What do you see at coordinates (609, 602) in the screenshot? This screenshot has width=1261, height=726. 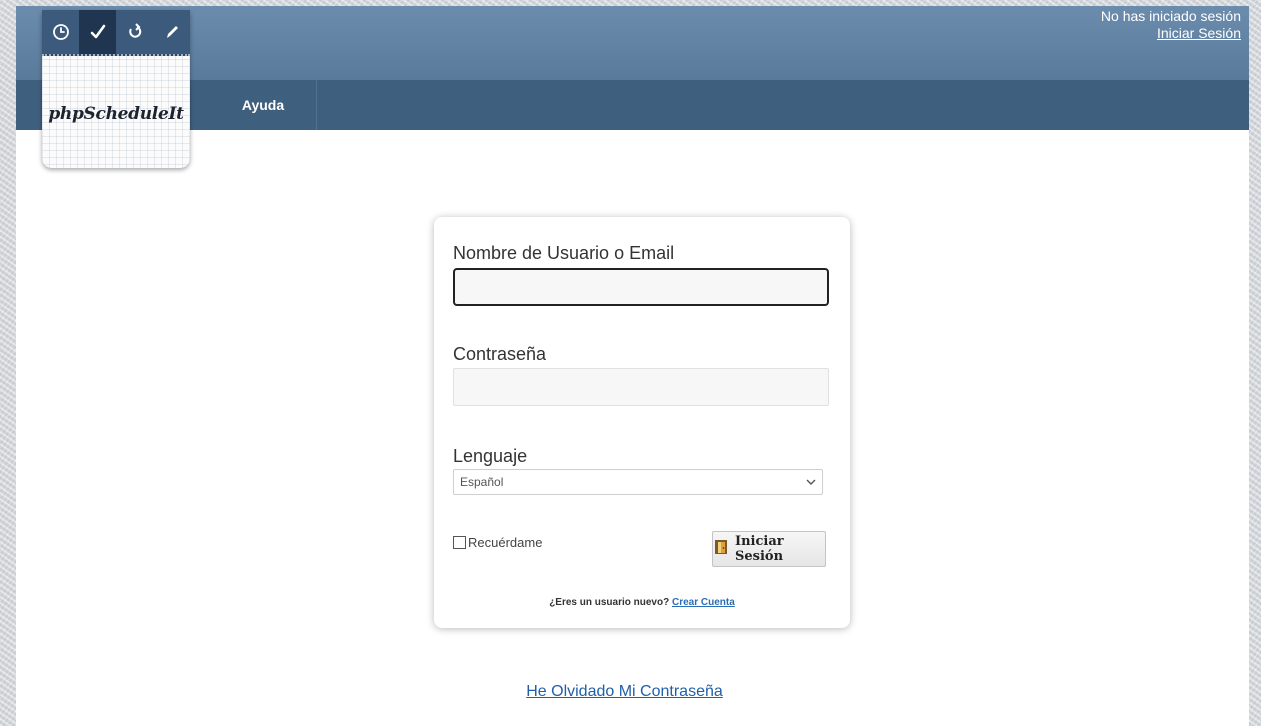 I see `new-user-text: ¿Eres un usuario nuevo?` at bounding box center [609, 602].